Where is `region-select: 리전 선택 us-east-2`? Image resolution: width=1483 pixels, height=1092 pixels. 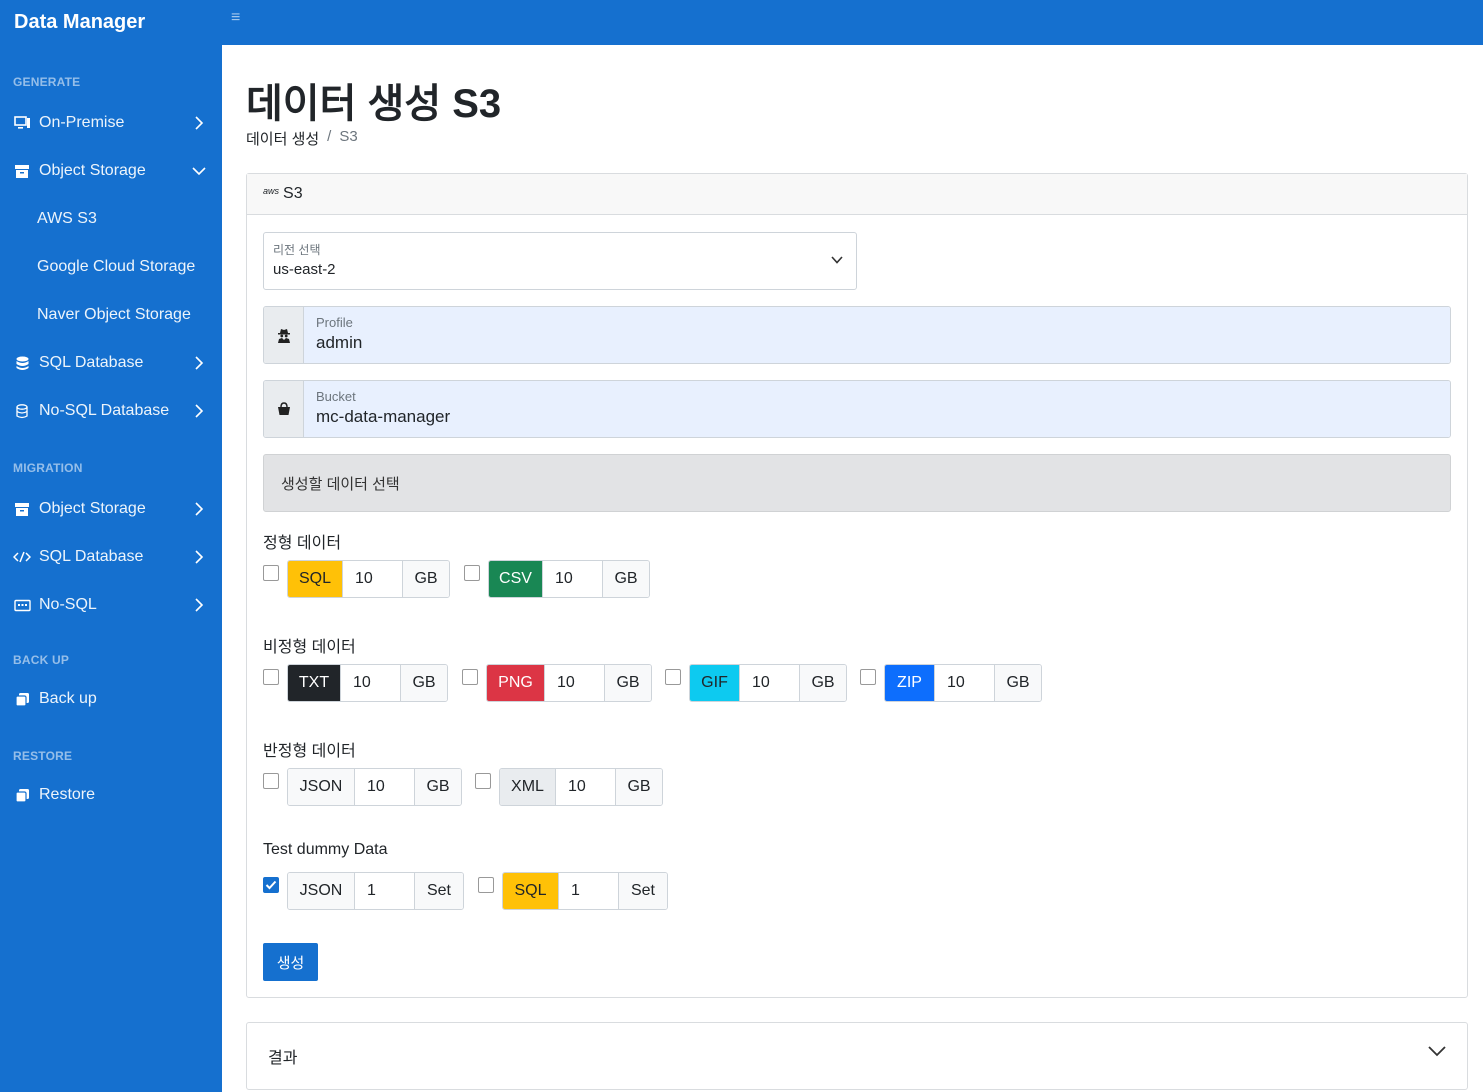 region-select: 리전 선택 us-east-2 is located at coordinates (560, 261).